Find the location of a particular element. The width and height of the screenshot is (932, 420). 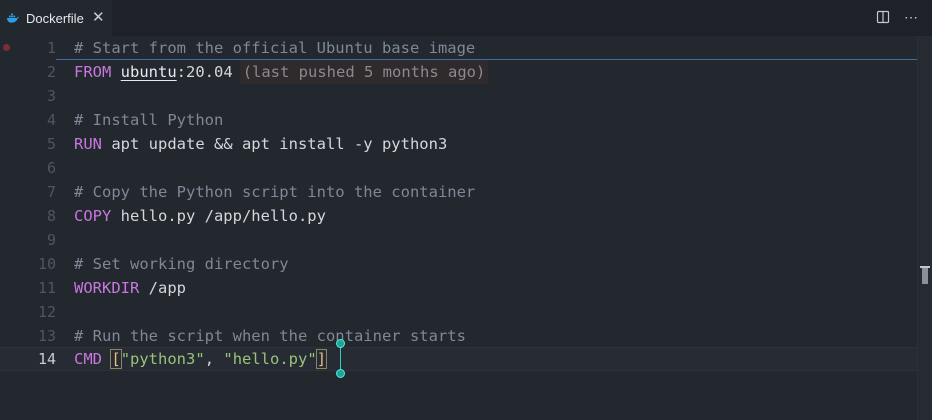

code-line: 6 is located at coordinates (466, 168).